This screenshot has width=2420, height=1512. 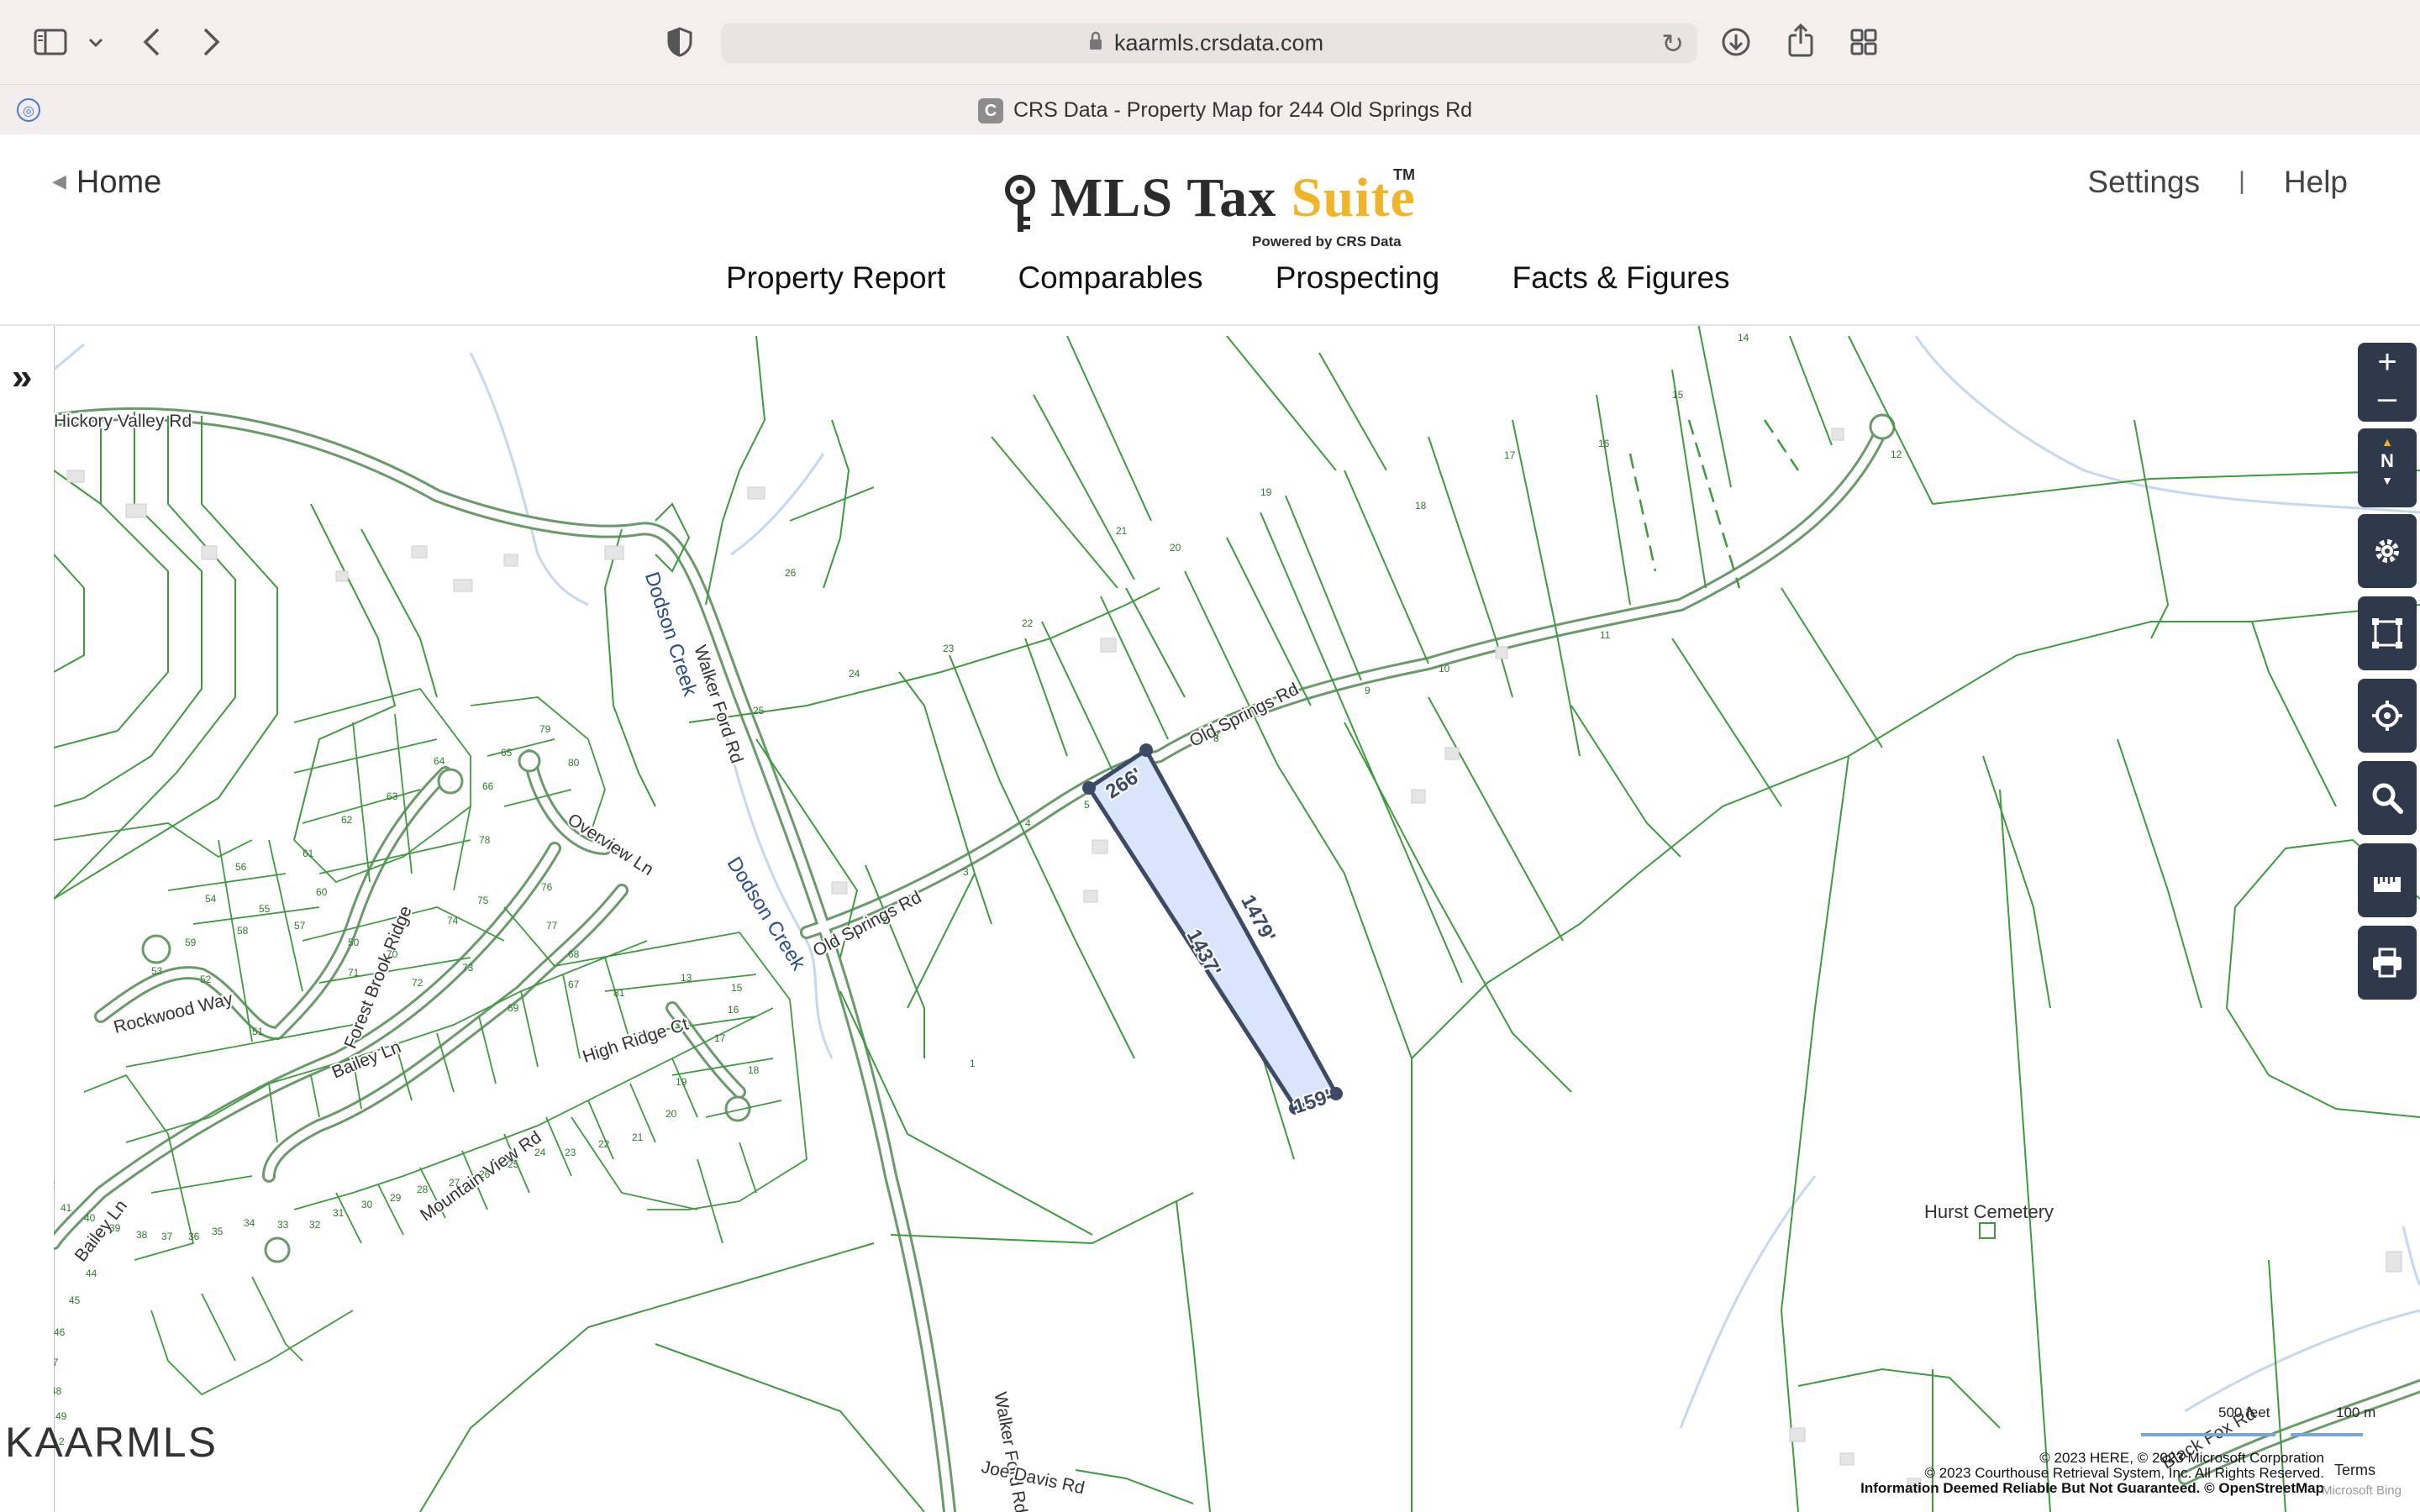 What do you see at coordinates (570, 1152) in the screenshot?
I see `lot-number-label: 23` at bounding box center [570, 1152].